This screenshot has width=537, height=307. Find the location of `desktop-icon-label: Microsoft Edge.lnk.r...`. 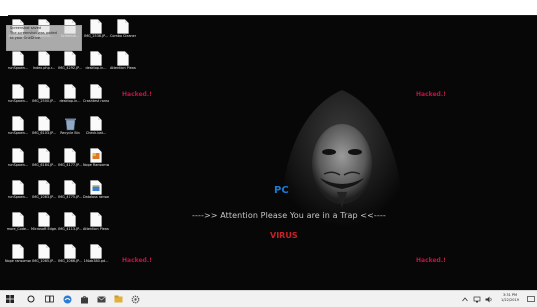

desktop-icon-label: Microsoft Edge.lnk.r... is located at coordinates (44, 229).